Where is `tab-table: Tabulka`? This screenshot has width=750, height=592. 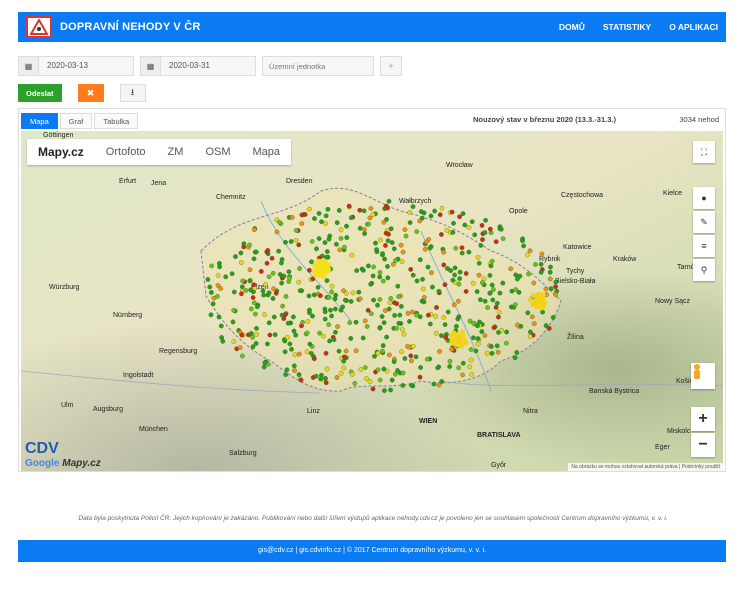 tab-table: Tabulka is located at coordinates (116, 121).